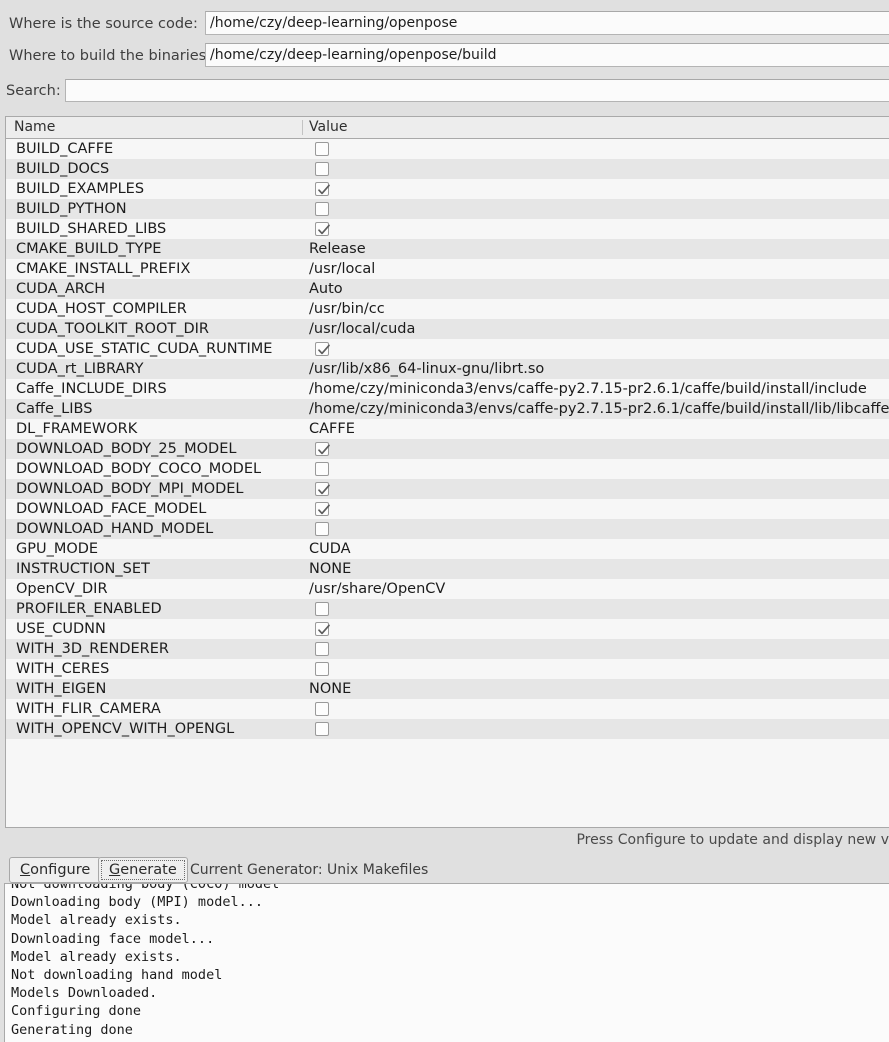 The width and height of the screenshot is (889, 1042). I want to click on cache-variable-value: /usr/bin/cc, so click(599, 309).